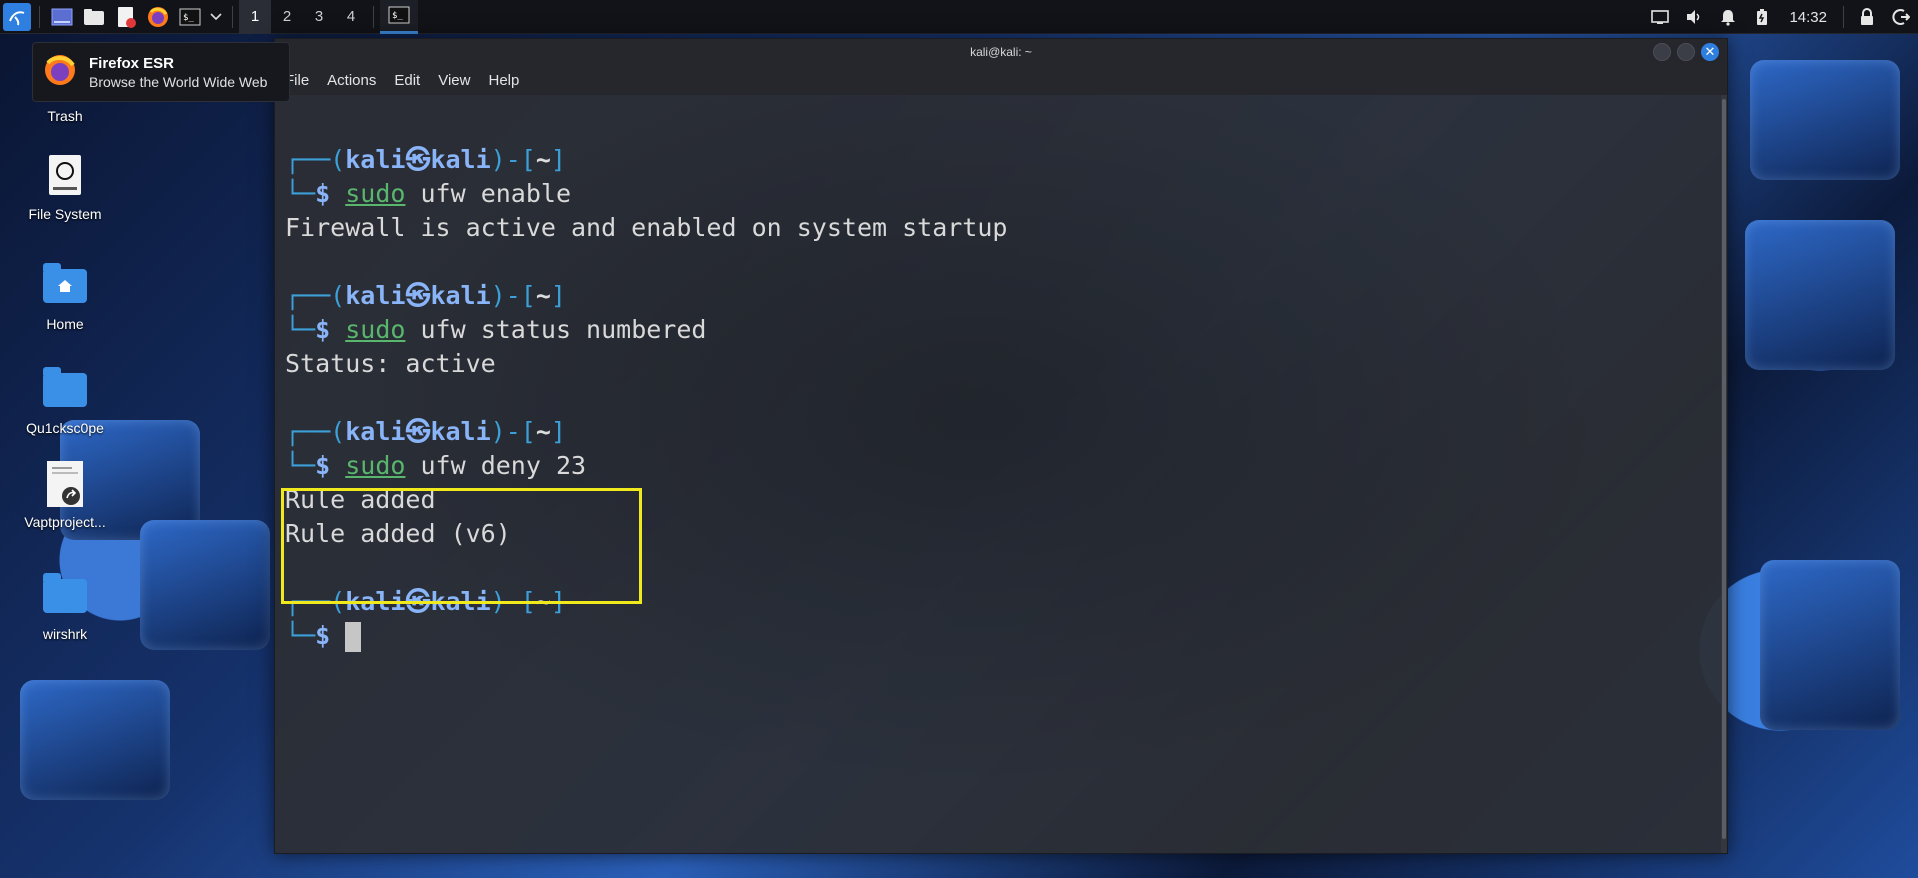 This screenshot has width=1918, height=878. What do you see at coordinates (1003, 636) in the screenshot?
I see `input-line: └─$` at bounding box center [1003, 636].